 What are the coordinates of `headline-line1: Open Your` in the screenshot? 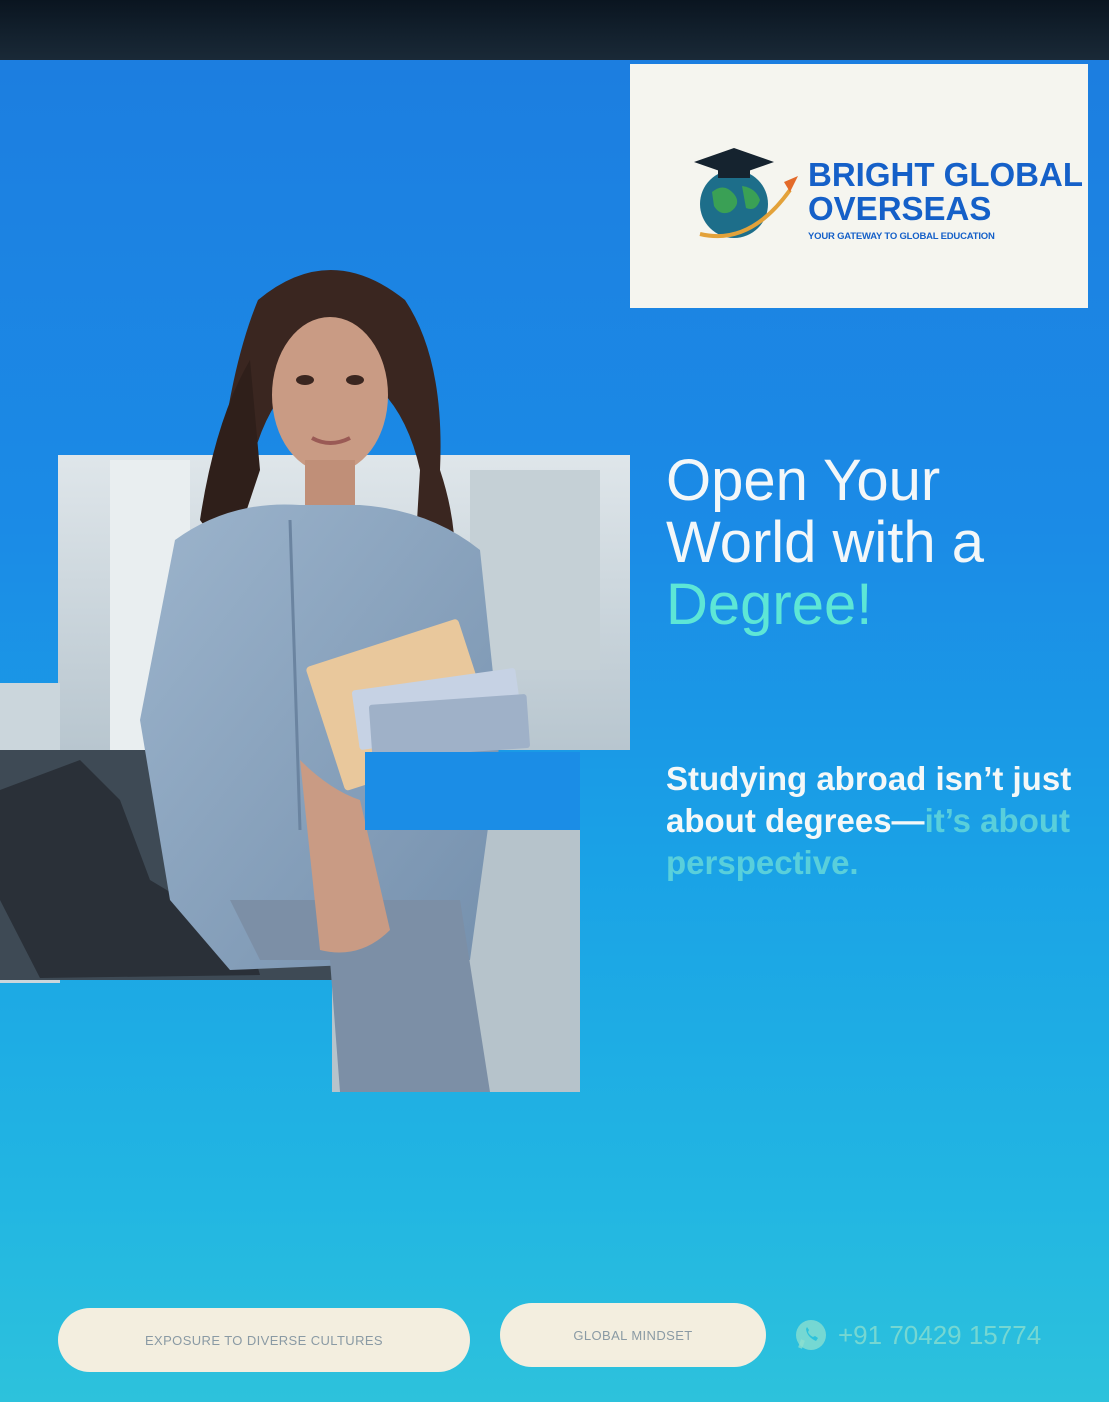 It's located at (803, 480).